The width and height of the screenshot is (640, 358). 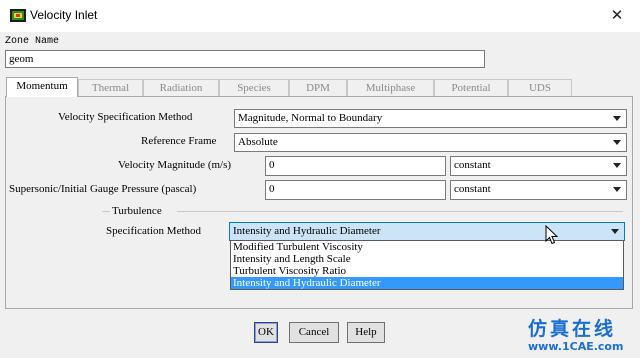 What do you see at coordinates (427, 259) in the screenshot?
I see `option-intensity-and-length-scale: Intensity and Length Scale` at bounding box center [427, 259].